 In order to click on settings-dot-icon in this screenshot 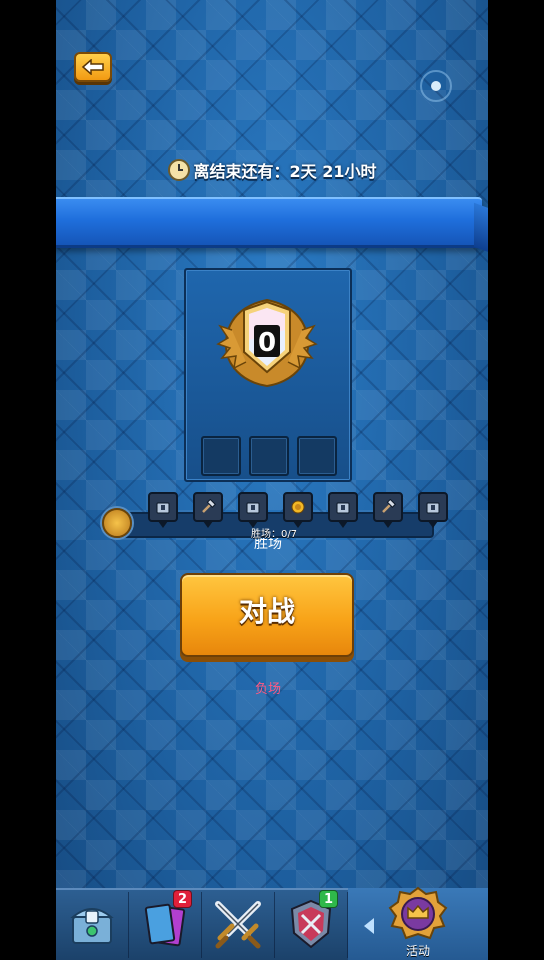, I will do `click(436, 86)`.